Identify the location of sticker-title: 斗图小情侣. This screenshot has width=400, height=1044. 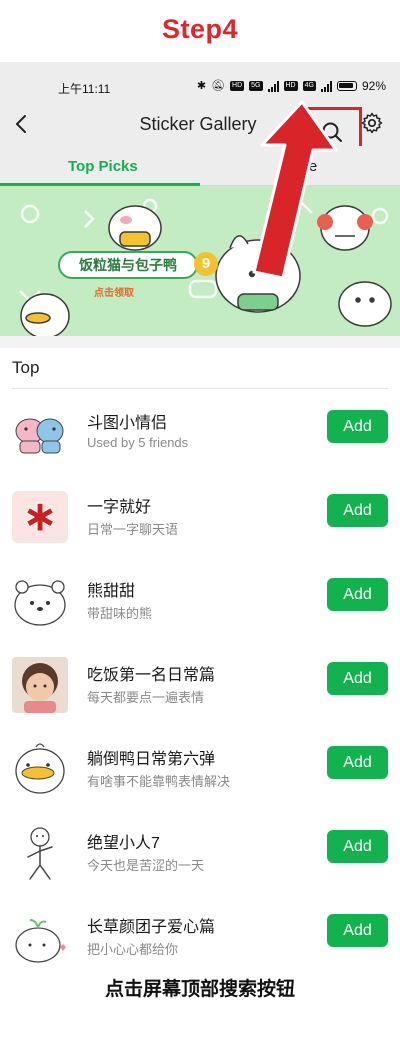
(127, 423).